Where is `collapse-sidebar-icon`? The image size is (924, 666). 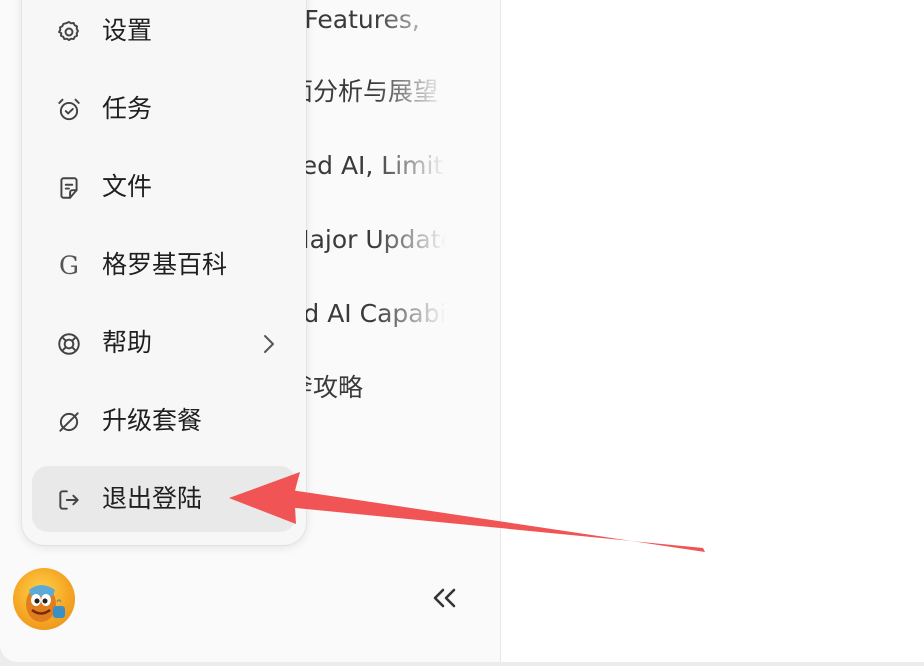 collapse-sidebar-icon is located at coordinates (445, 598).